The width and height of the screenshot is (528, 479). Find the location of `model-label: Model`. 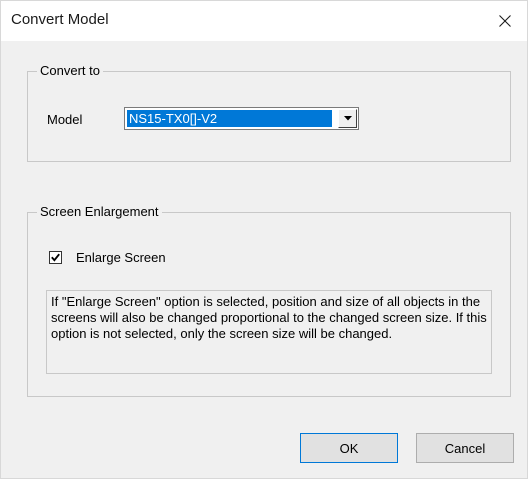

model-label: Model is located at coordinates (65, 119).